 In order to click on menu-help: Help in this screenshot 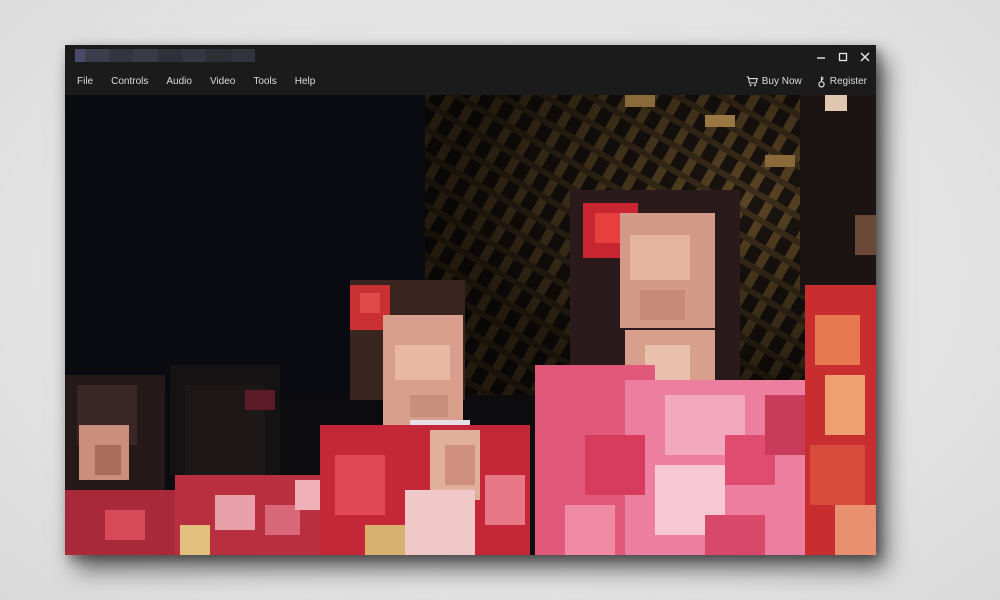, I will do `click(305, 81)`.